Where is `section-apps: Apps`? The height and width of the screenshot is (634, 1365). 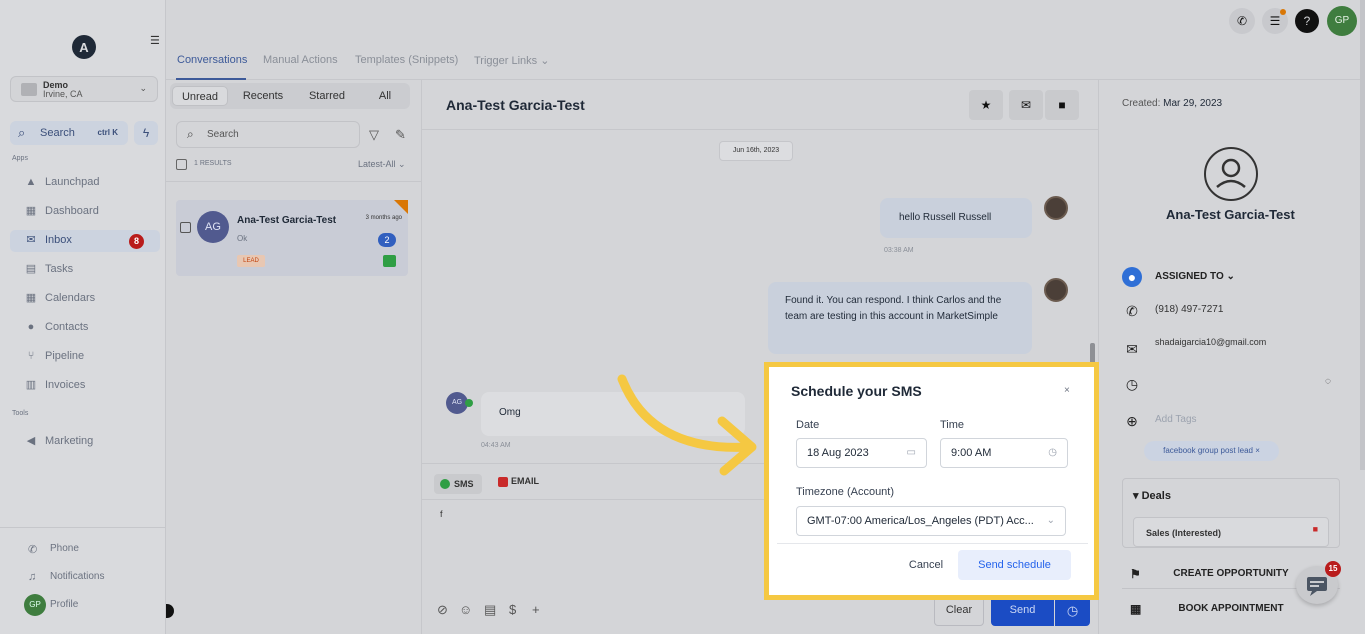 section-apps: Apps is located at coordinates (20, 158).